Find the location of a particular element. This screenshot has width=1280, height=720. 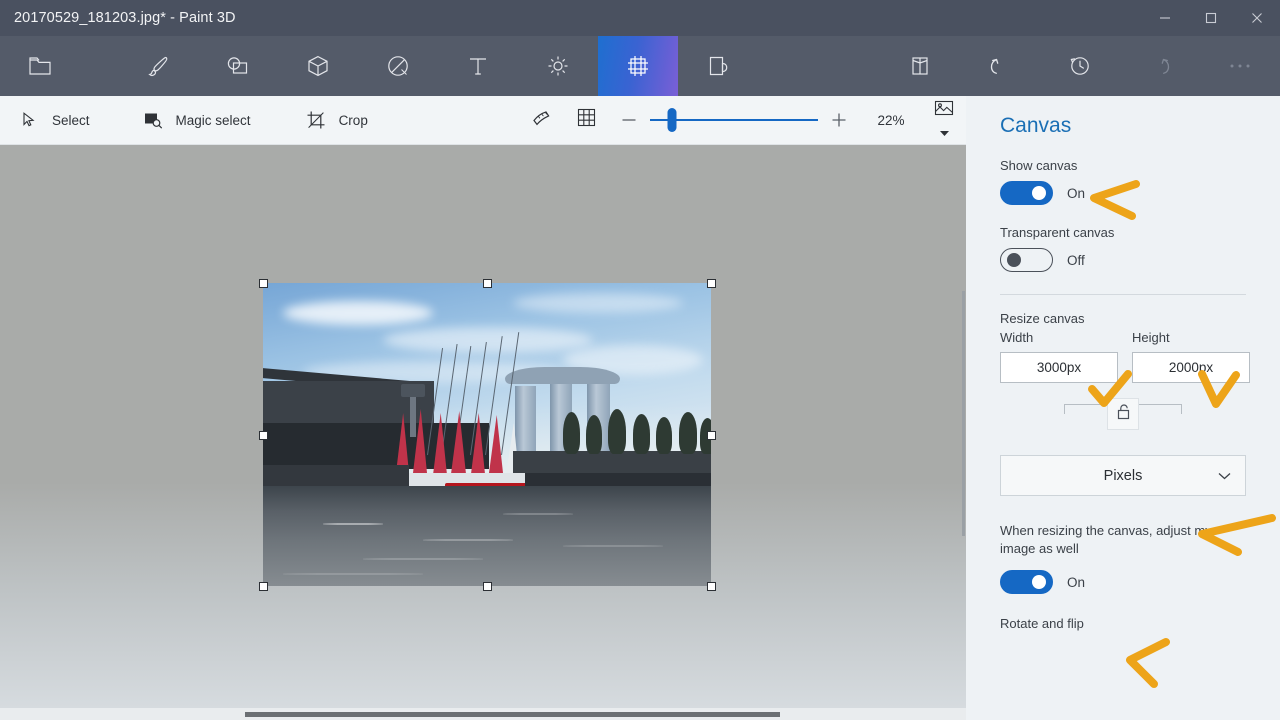

crop-label: Crop is located at coordinates (353, 120).